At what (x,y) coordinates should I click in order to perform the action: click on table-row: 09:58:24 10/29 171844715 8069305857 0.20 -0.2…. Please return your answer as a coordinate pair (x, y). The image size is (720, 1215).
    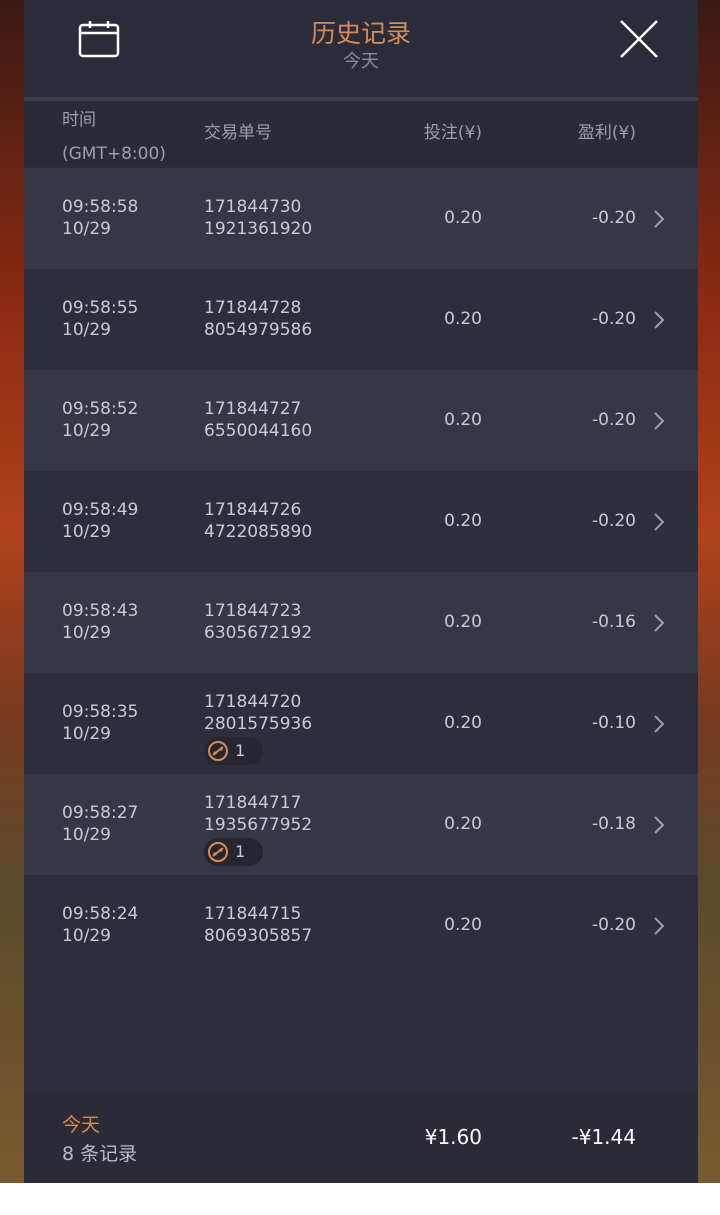
    Looking at the image, I should click on (361, 925).